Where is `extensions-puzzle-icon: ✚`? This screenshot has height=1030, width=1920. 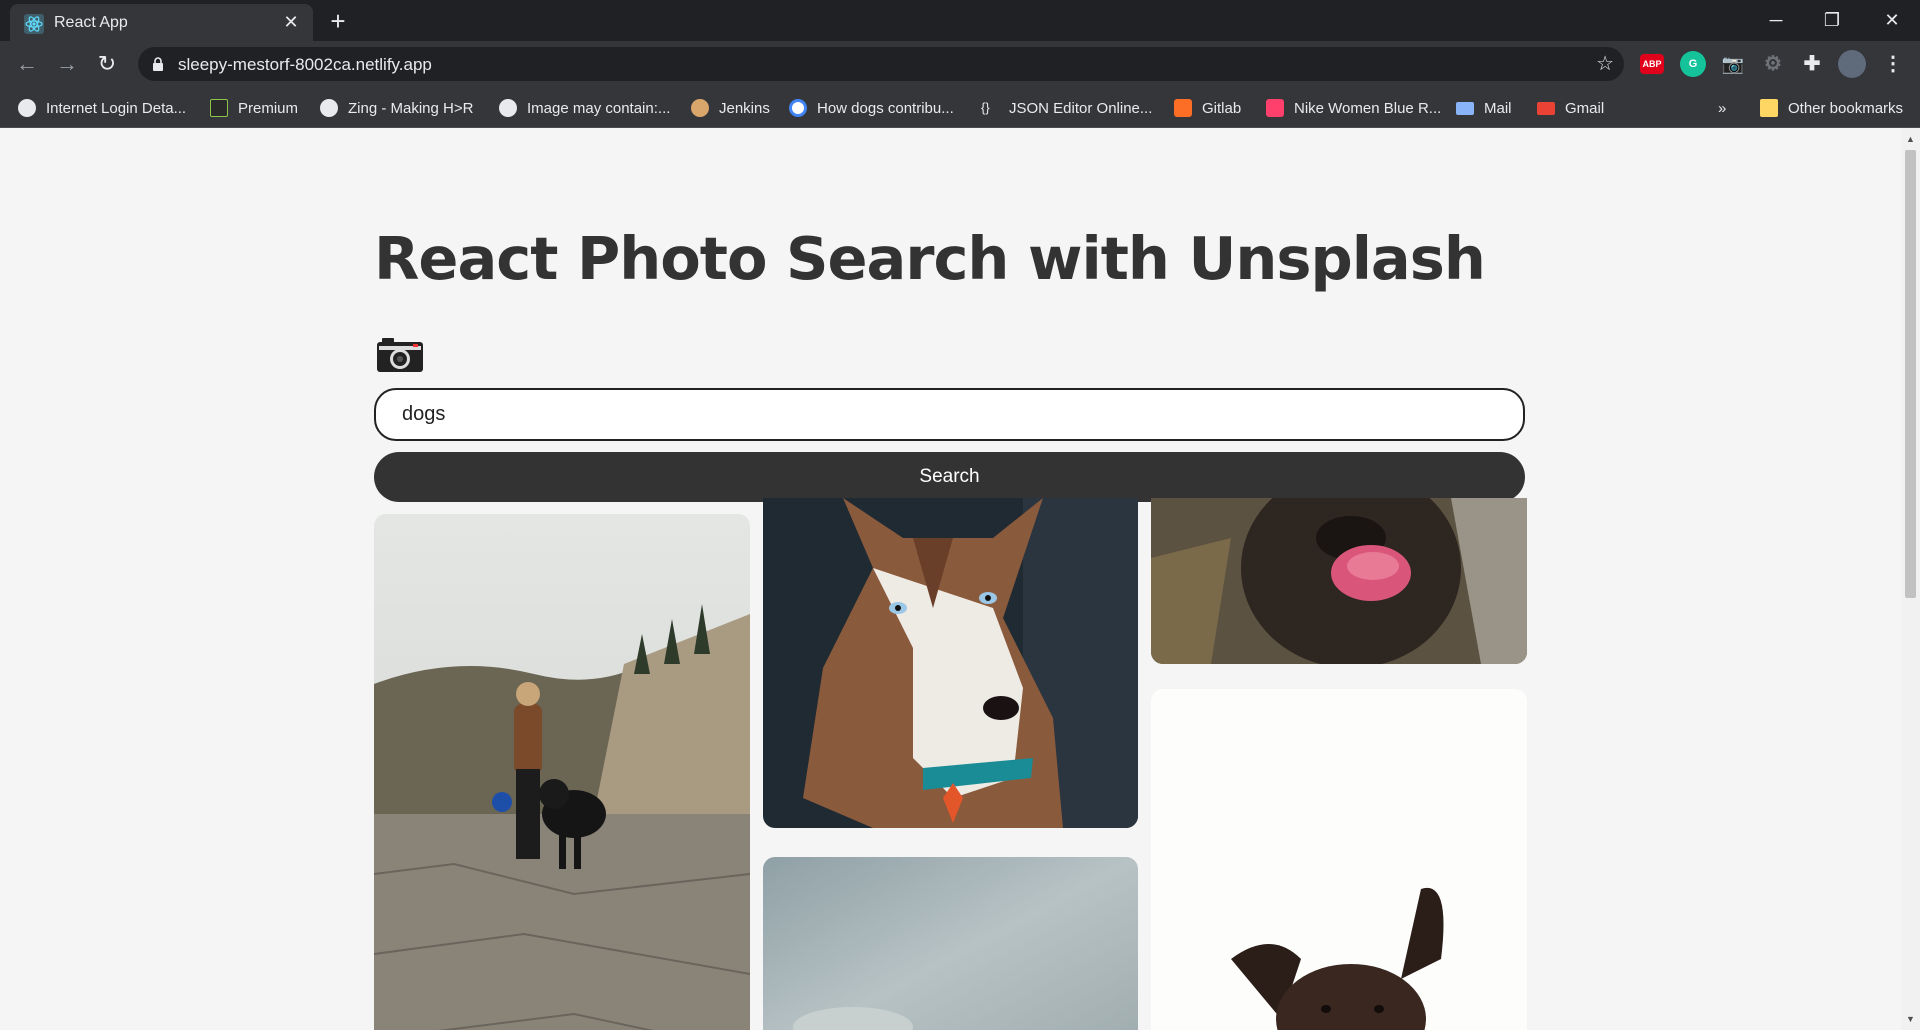
extensions-puzzle-icon: ✚ is located at coordinates (1812, 64).